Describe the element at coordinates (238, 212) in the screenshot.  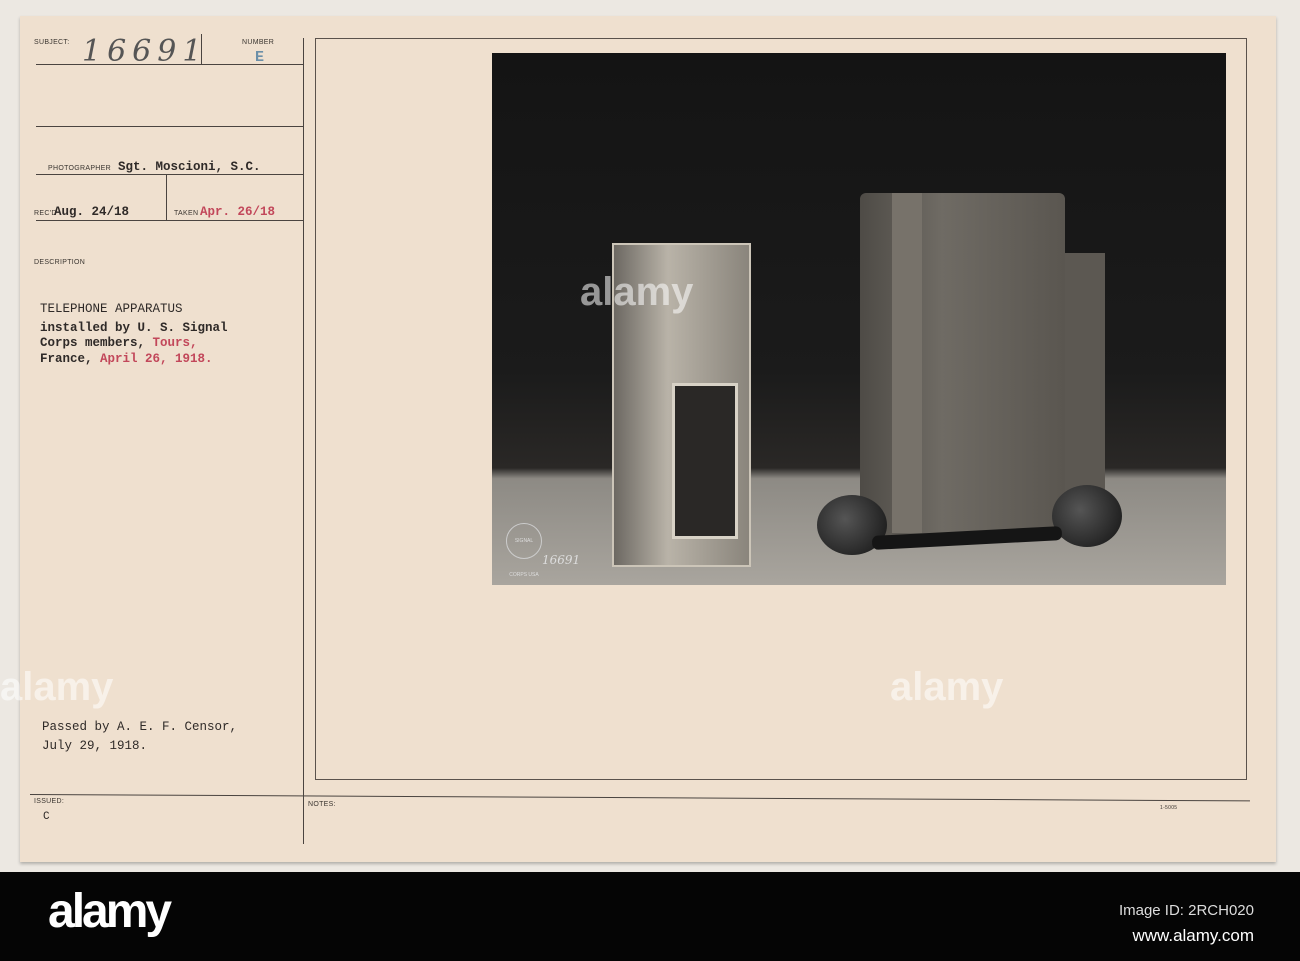
I see `taken-value: Apr. 26/18` at that location.